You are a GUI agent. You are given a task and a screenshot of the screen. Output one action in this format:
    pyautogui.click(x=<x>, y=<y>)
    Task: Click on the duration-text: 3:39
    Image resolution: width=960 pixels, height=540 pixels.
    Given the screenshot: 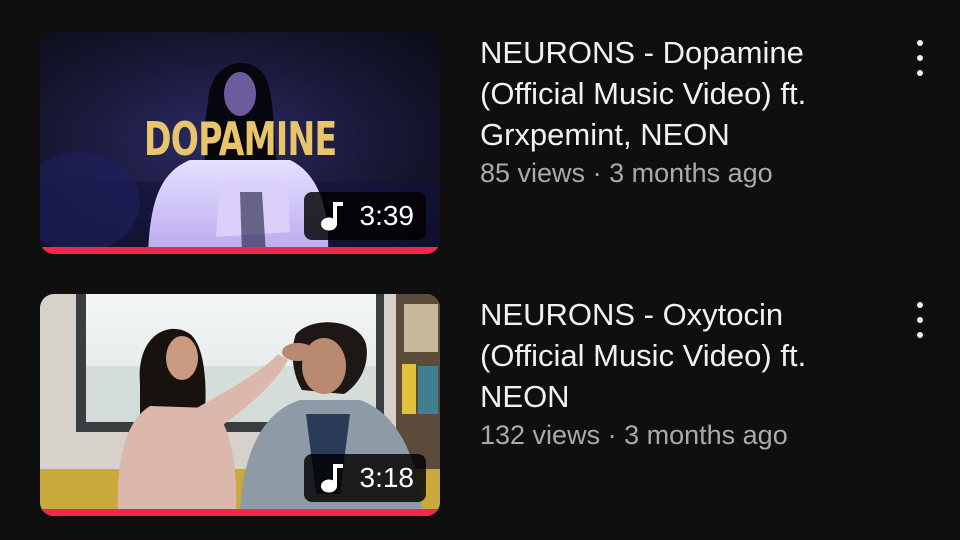 What is the action you would take?
    pyautogui.click(x=387, y=215)
    